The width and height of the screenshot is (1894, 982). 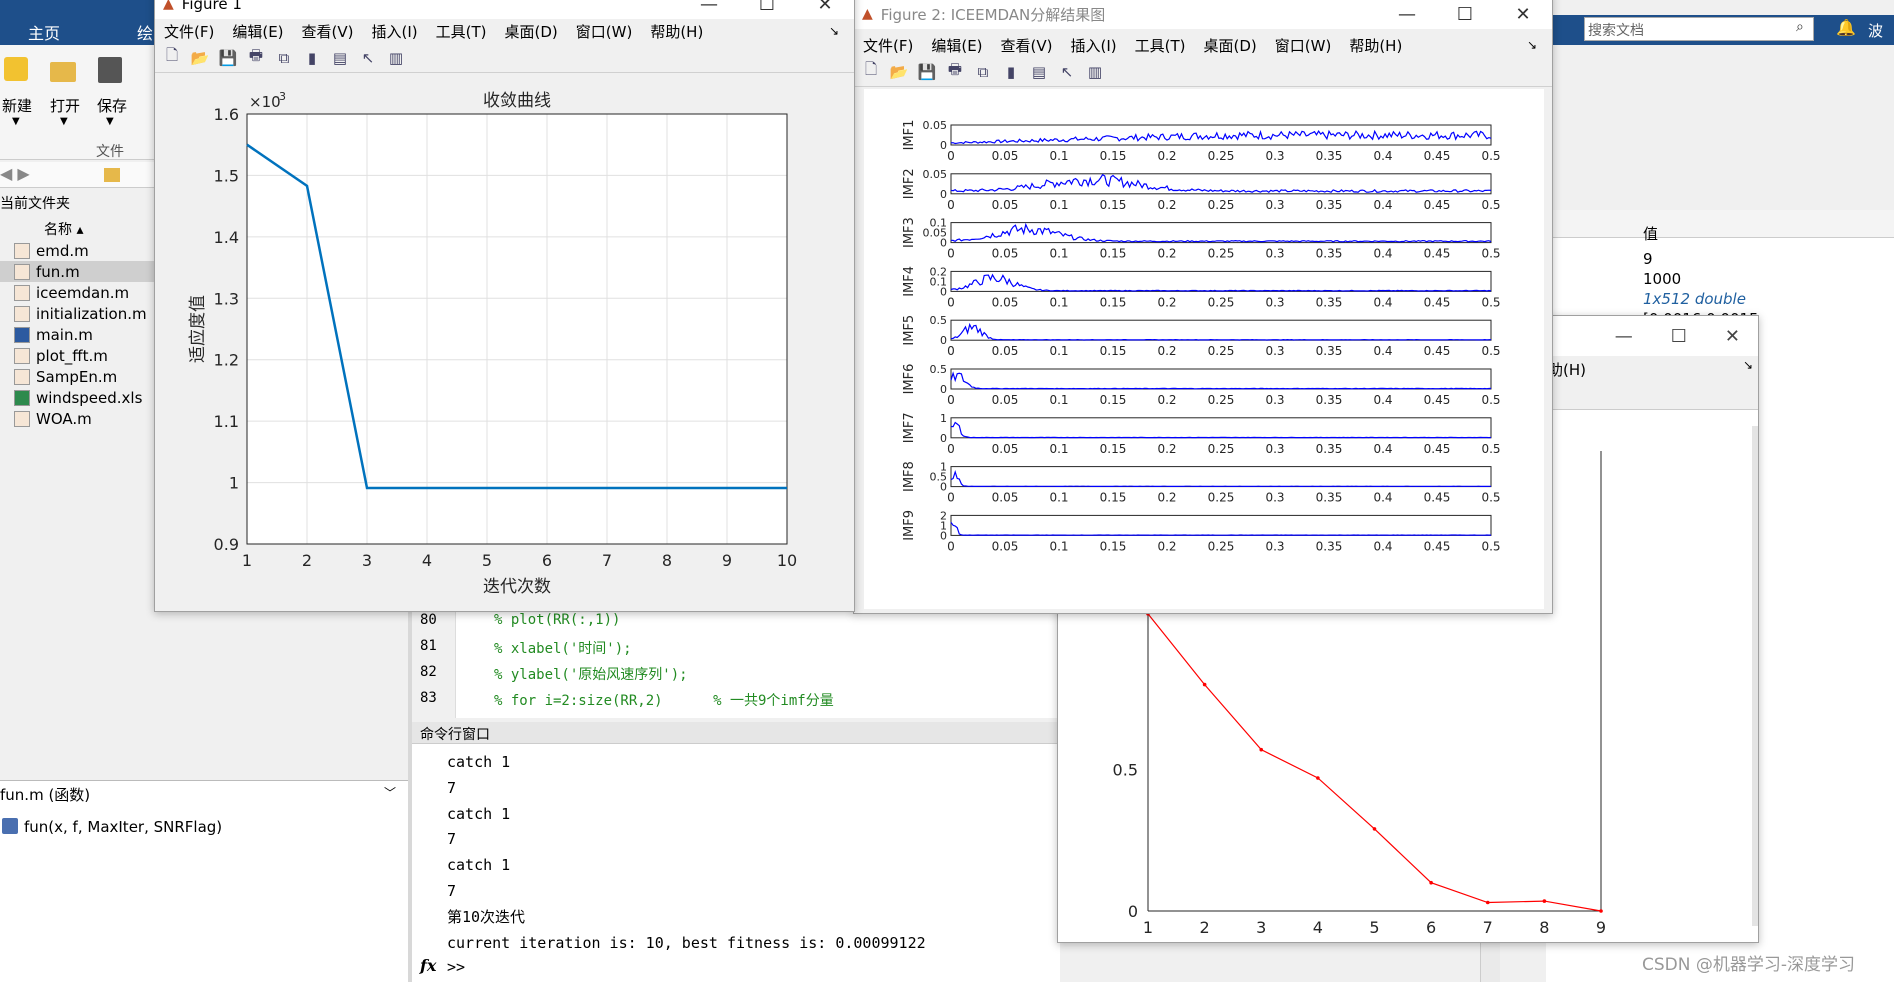 What do you see at coordinates (1875, 30) in the screenshot?
I see `user-name: 波` at bounding box center [1875, 30].